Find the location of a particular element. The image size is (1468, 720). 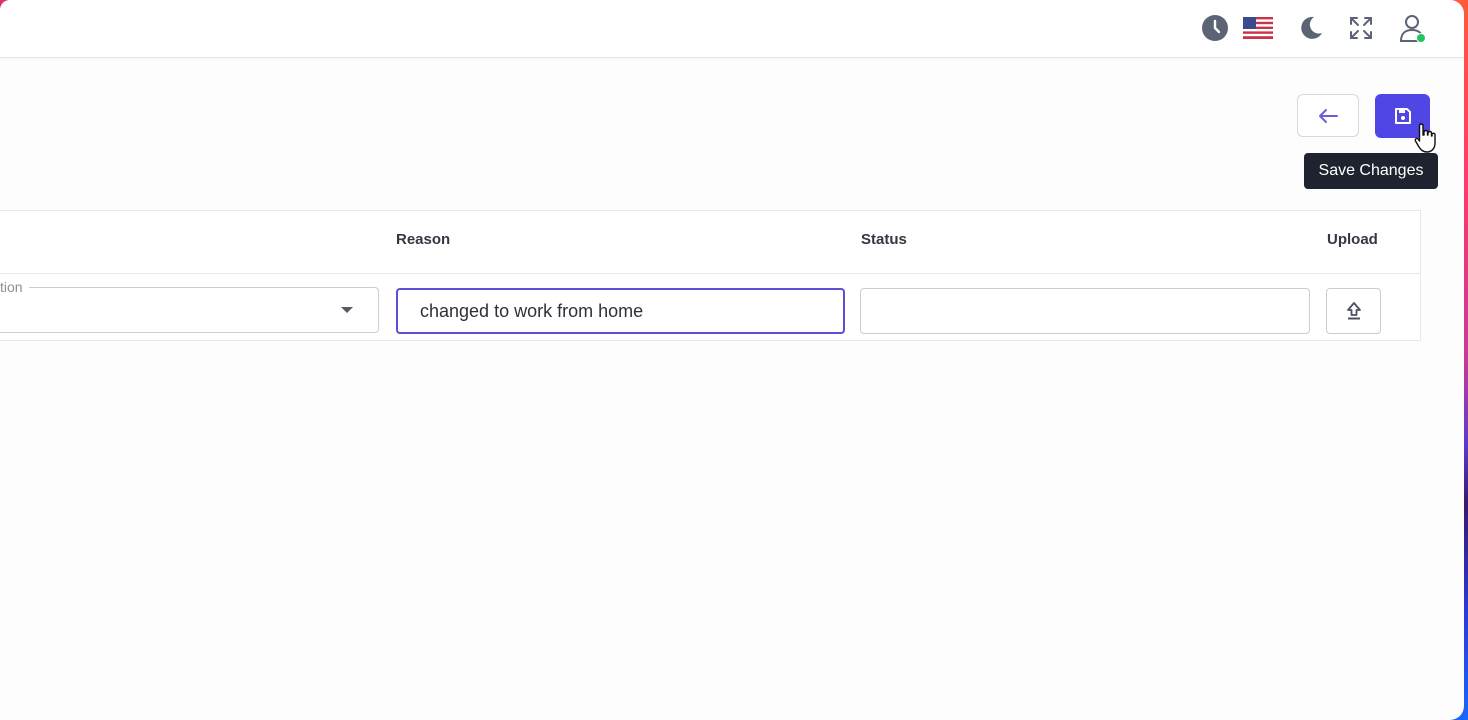

status-input is located at coordinates (1085, 311).